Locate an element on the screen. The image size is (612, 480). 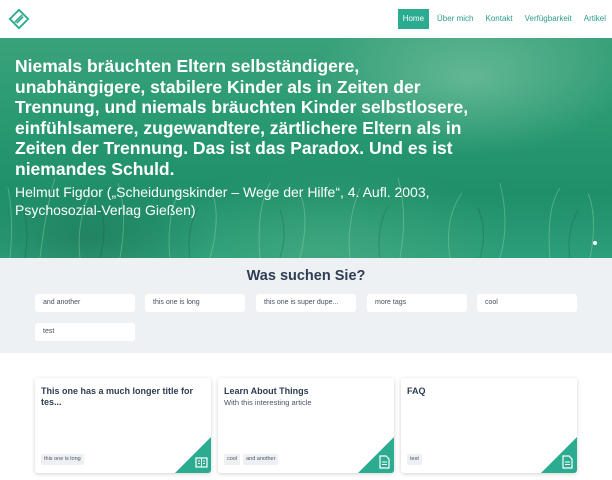
nav-artikel: Artikel is located at coordinates (595, 19).